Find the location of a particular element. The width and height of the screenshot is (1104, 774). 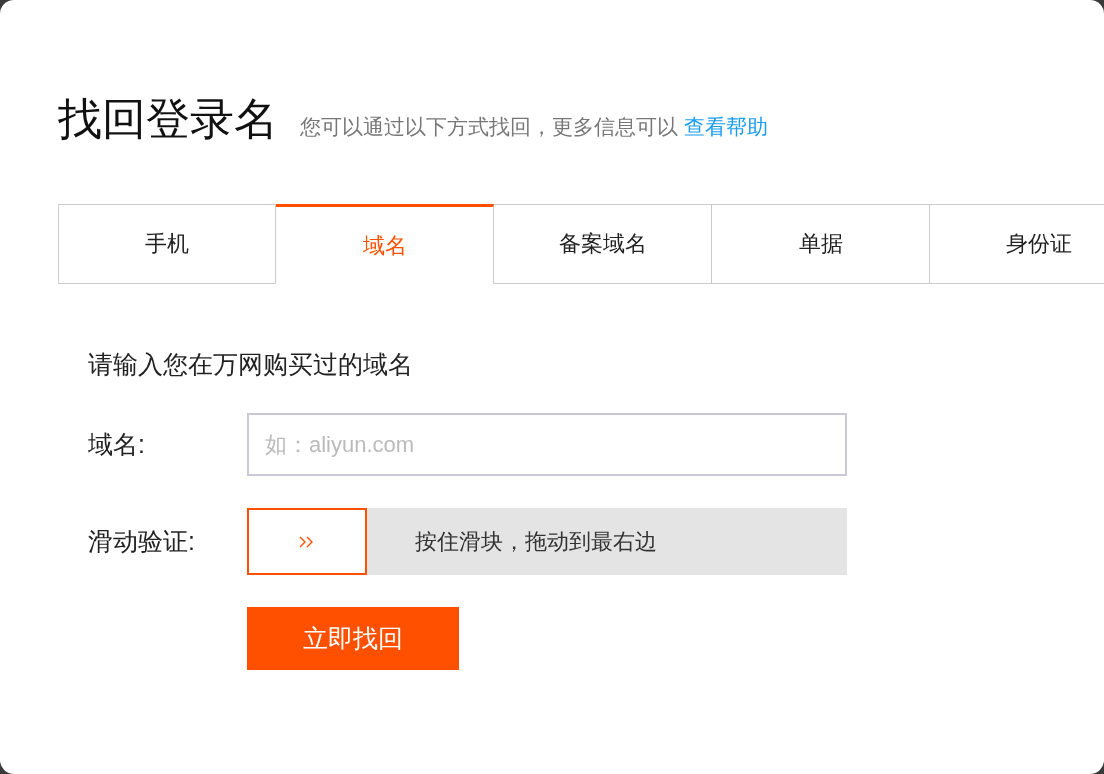

subtitle: 您可以通过以下方式找回，更多信息可以 is located at coordinates (489, 127).